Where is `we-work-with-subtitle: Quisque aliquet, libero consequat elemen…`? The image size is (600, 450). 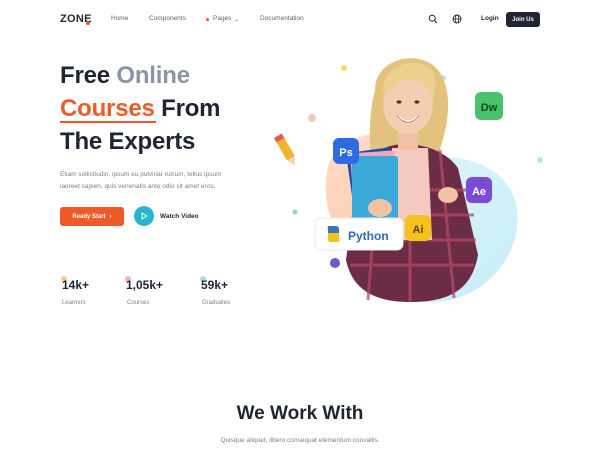 we-work-with-subtitle: Quisque aliquet, libero consequat elemen… is located at coordinates (300, 440).